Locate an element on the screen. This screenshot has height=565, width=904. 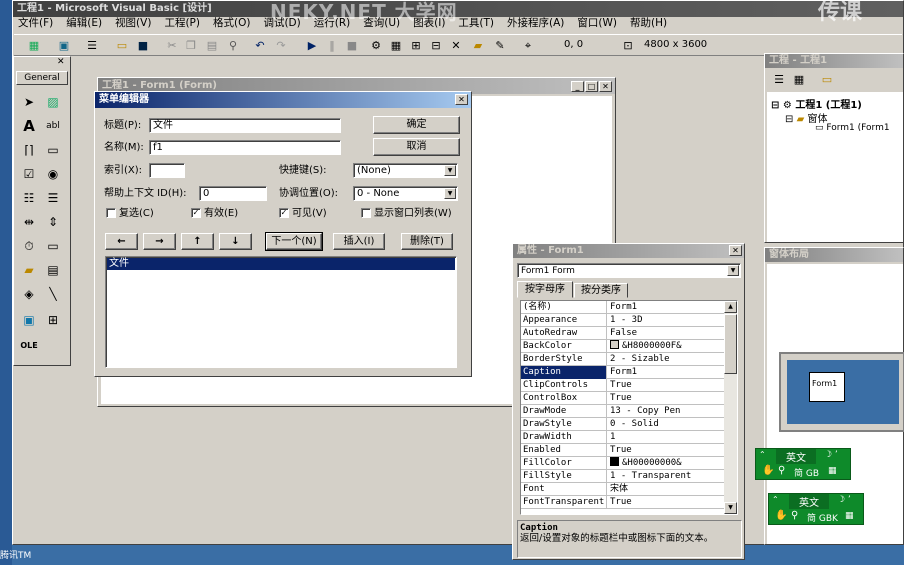
scroll-down-icon: ▼ is located at coordinates (730, 508).